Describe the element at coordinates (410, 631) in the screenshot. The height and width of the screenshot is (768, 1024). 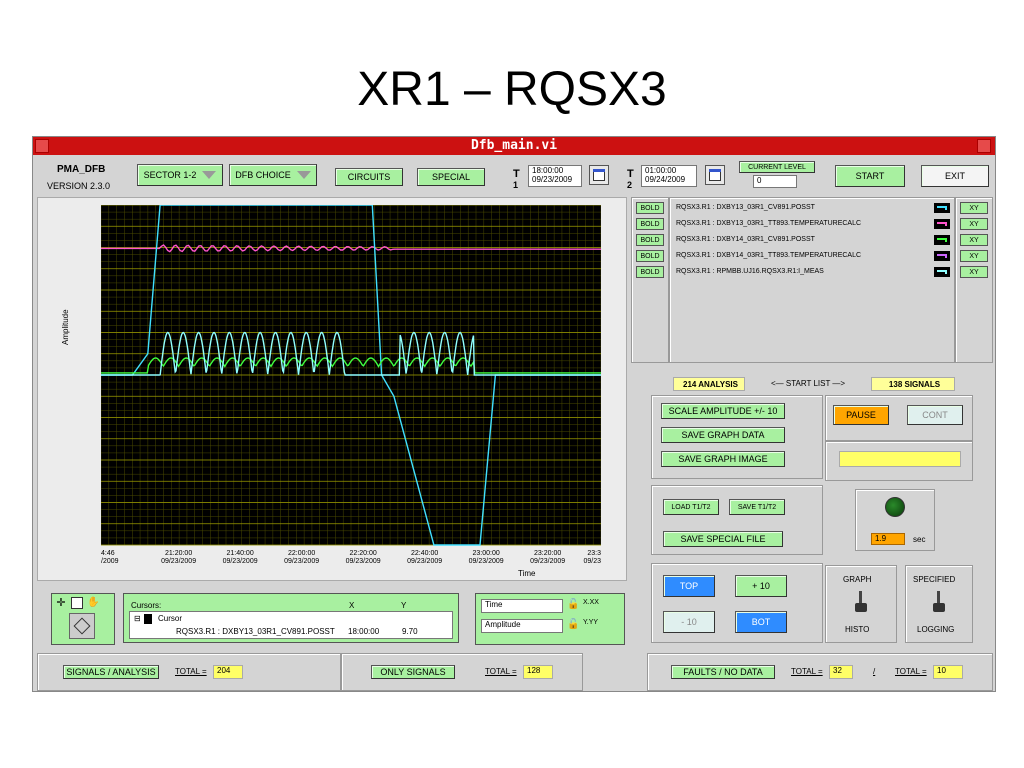
I see `cursor-y-value: 9.70` at that location.